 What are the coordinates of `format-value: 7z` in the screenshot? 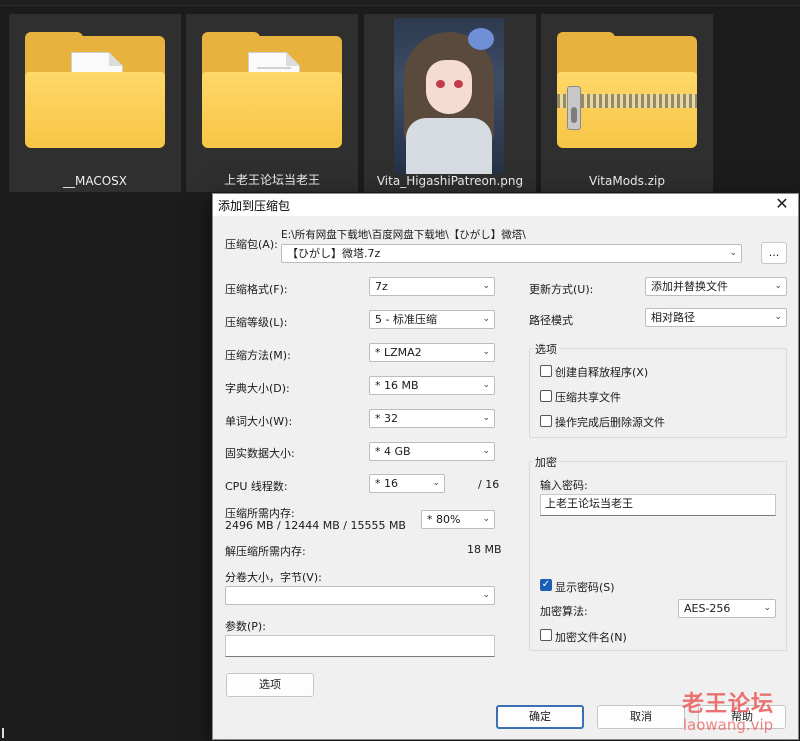 It's located at (381, 286).